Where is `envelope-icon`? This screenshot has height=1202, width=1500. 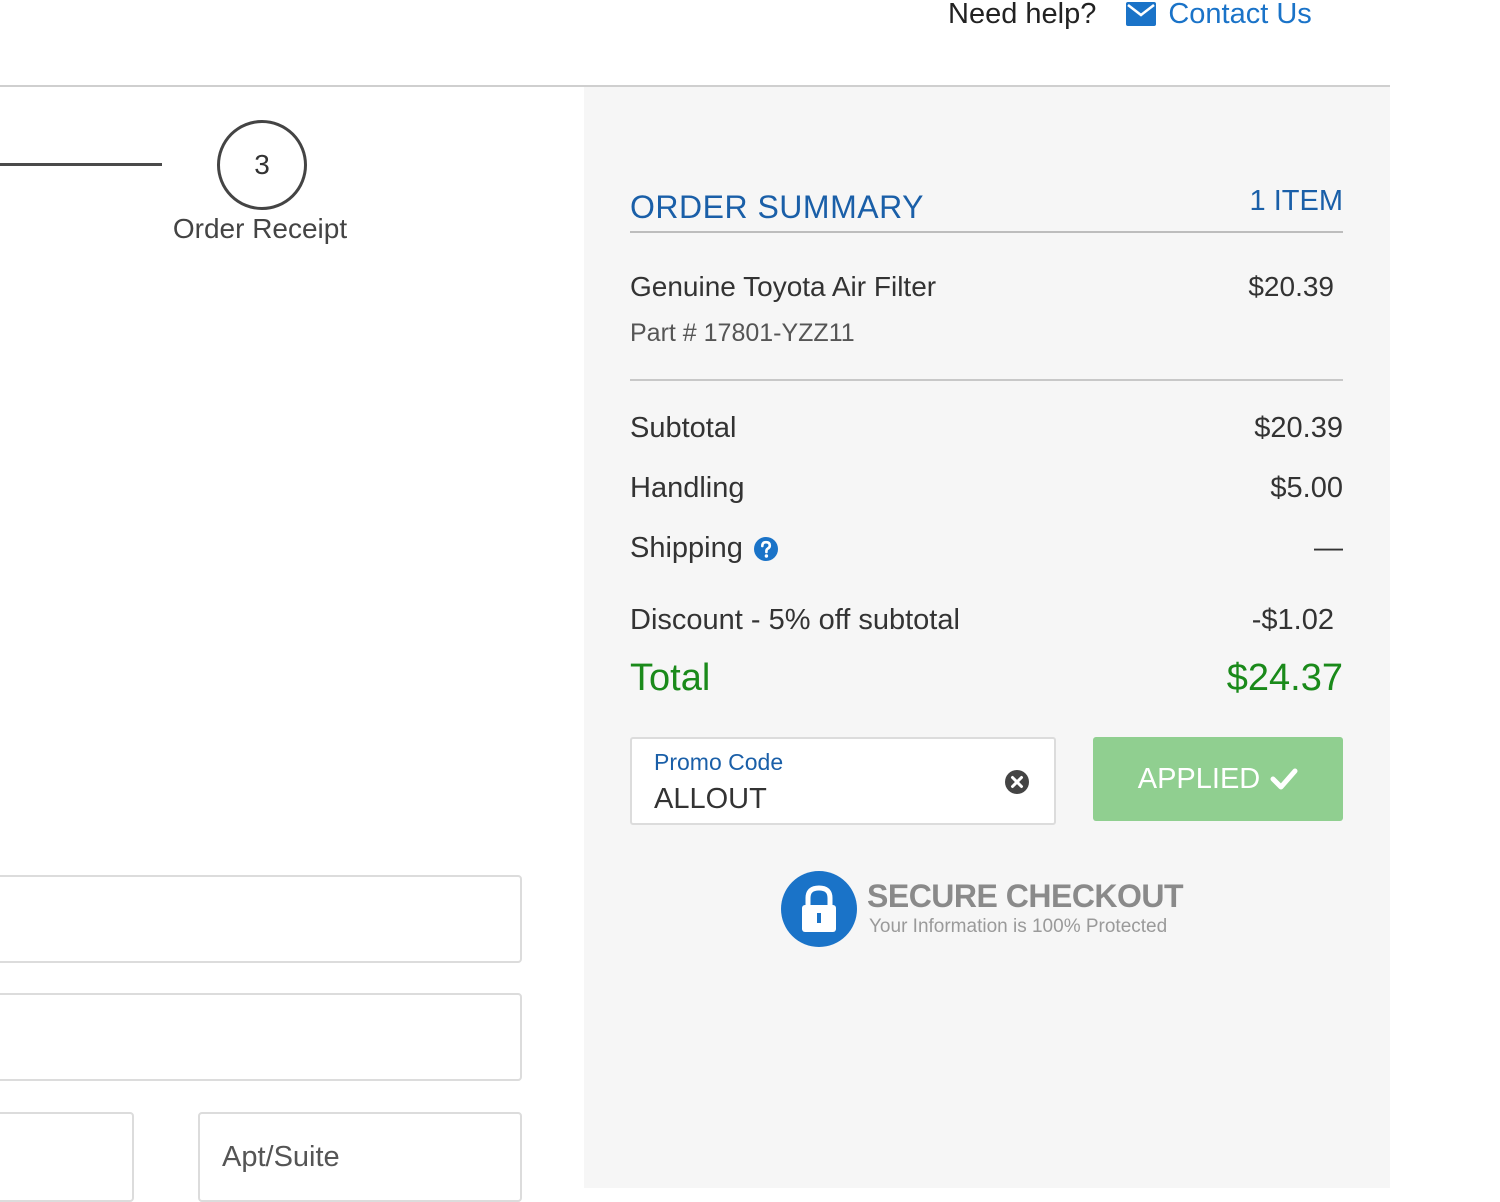
envelope-icon is located at coordinates (1141, 14).